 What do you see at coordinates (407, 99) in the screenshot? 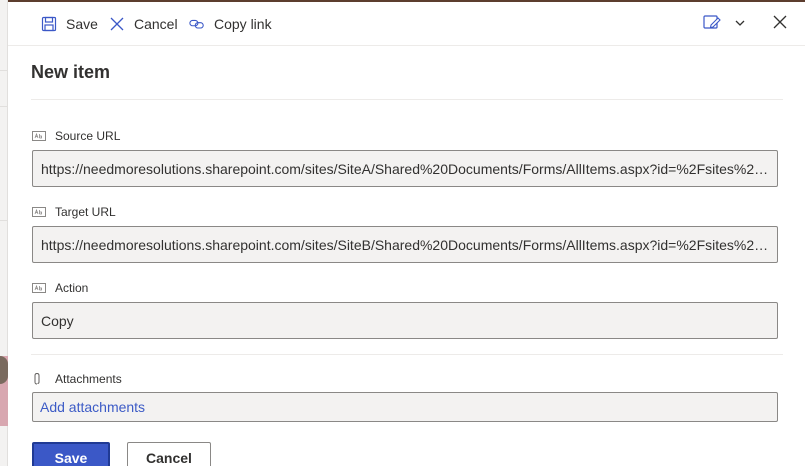
I see `title-divider` at bounding box center [407, 99].